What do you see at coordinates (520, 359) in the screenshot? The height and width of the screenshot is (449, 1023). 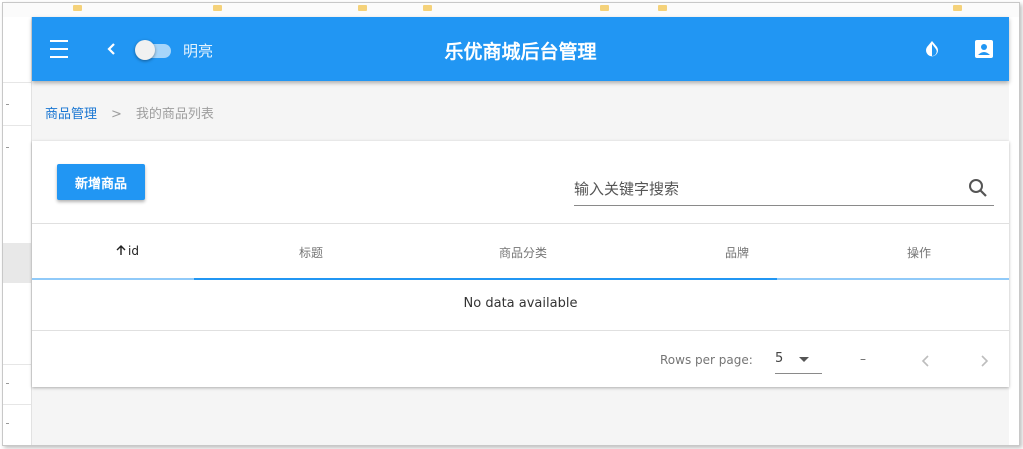 I see `table-footer: Rows per page: 5 –` at bounding box center [520, 359].